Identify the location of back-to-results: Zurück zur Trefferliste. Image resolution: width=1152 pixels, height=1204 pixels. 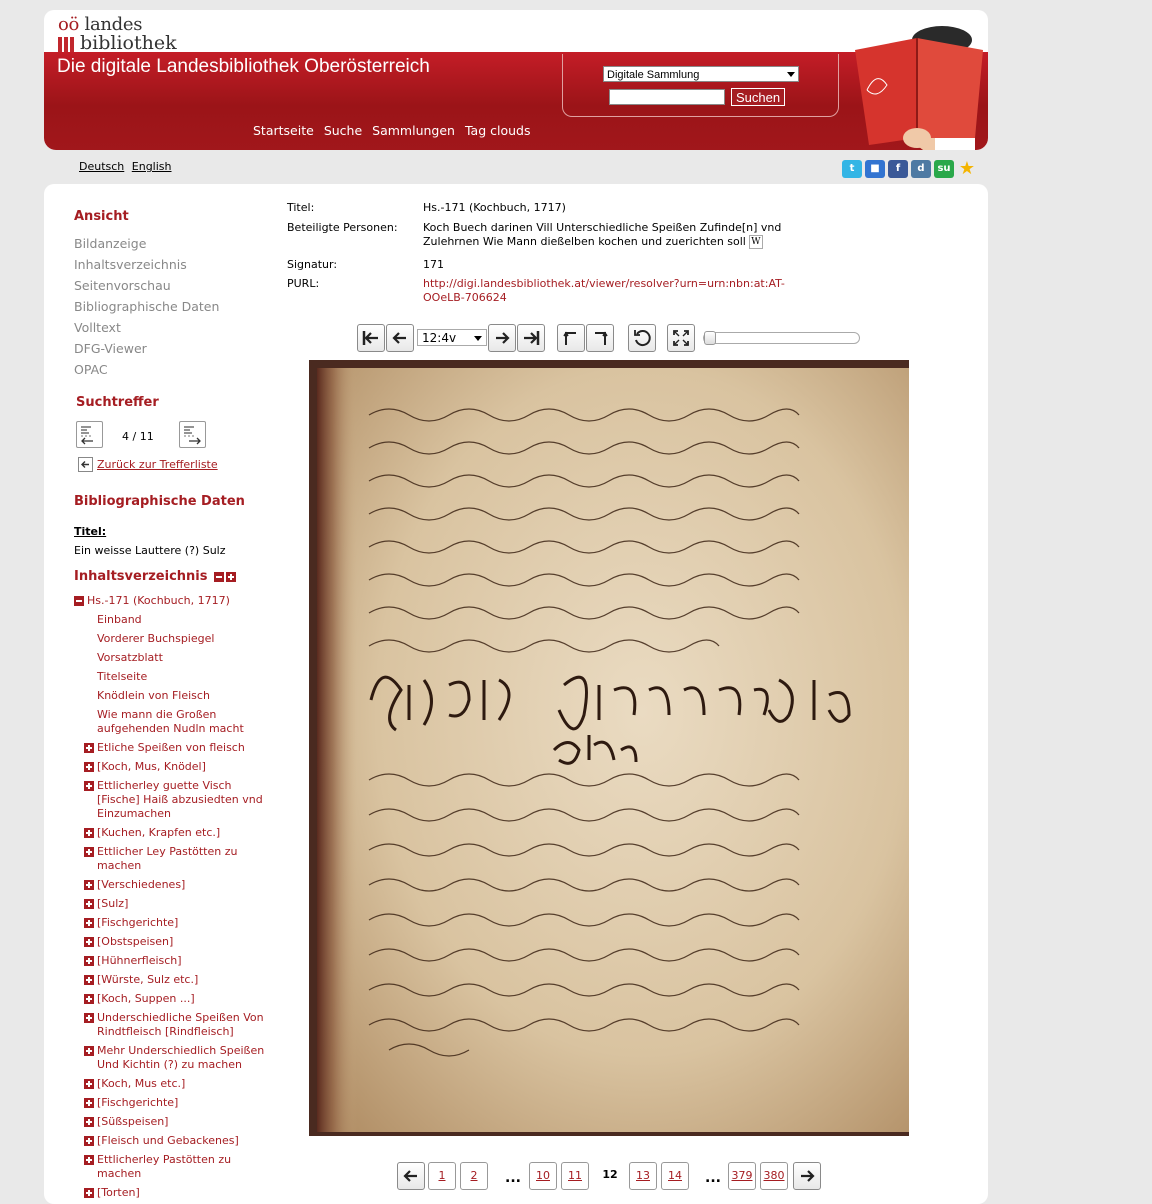
(148, 464).